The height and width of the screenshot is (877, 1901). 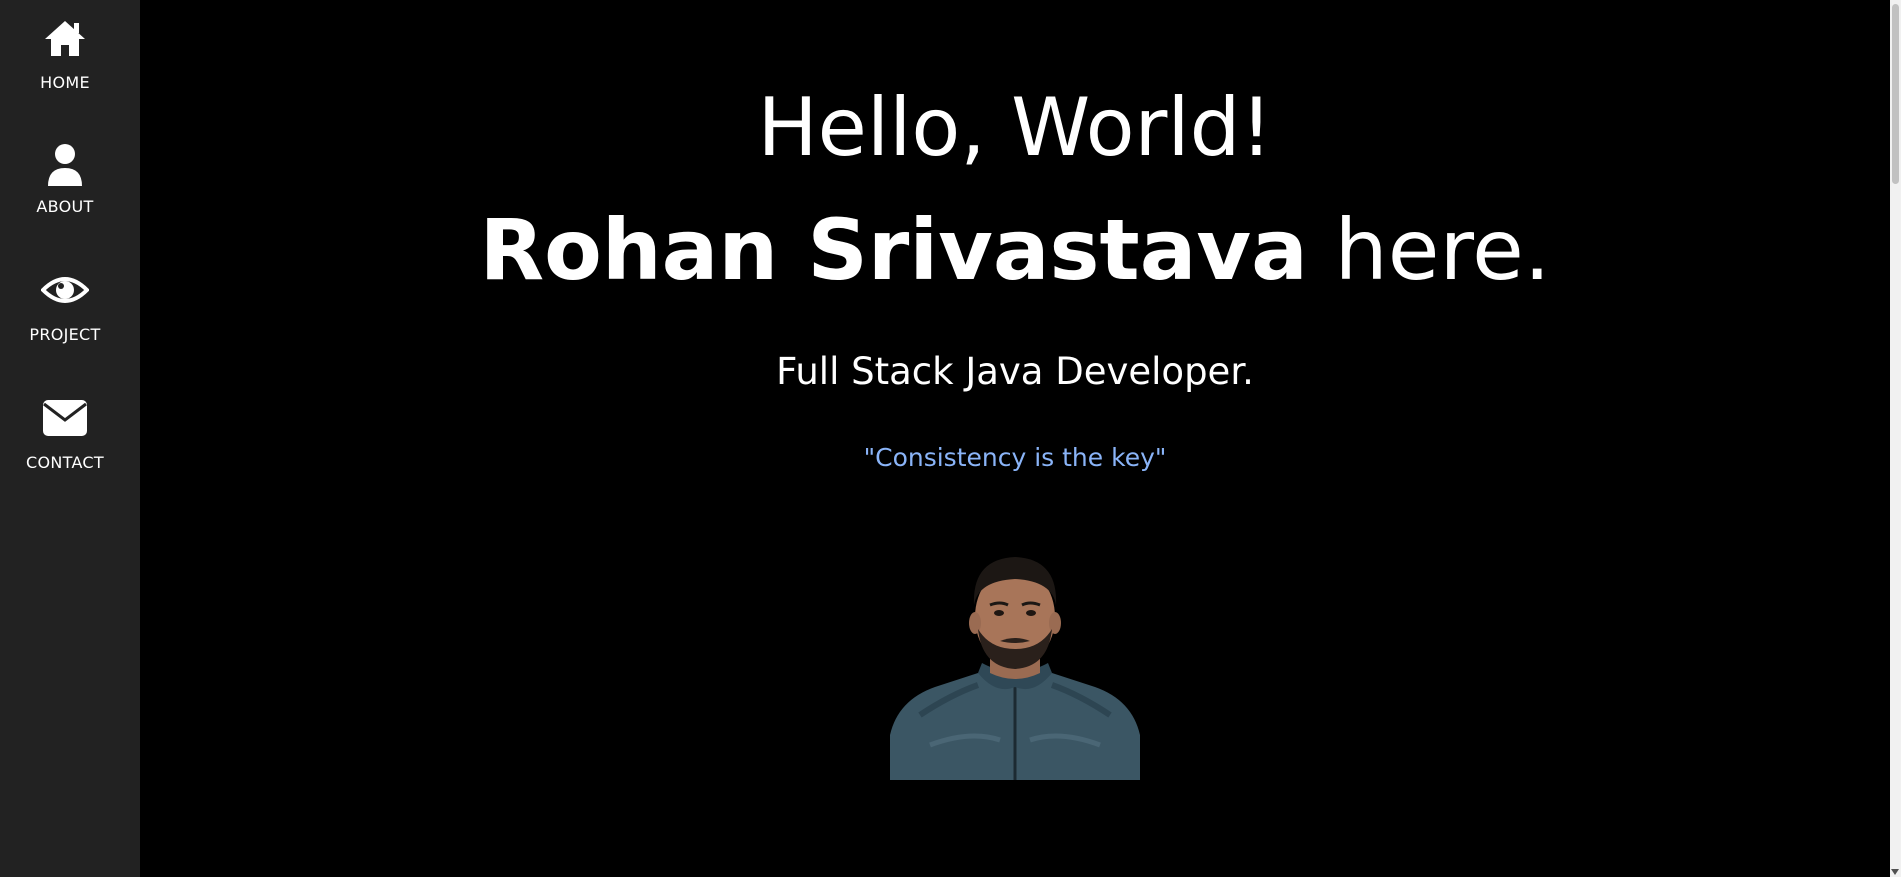 I want to click on sidebar-item-label: PROJECT, so click(x=65, y=334).